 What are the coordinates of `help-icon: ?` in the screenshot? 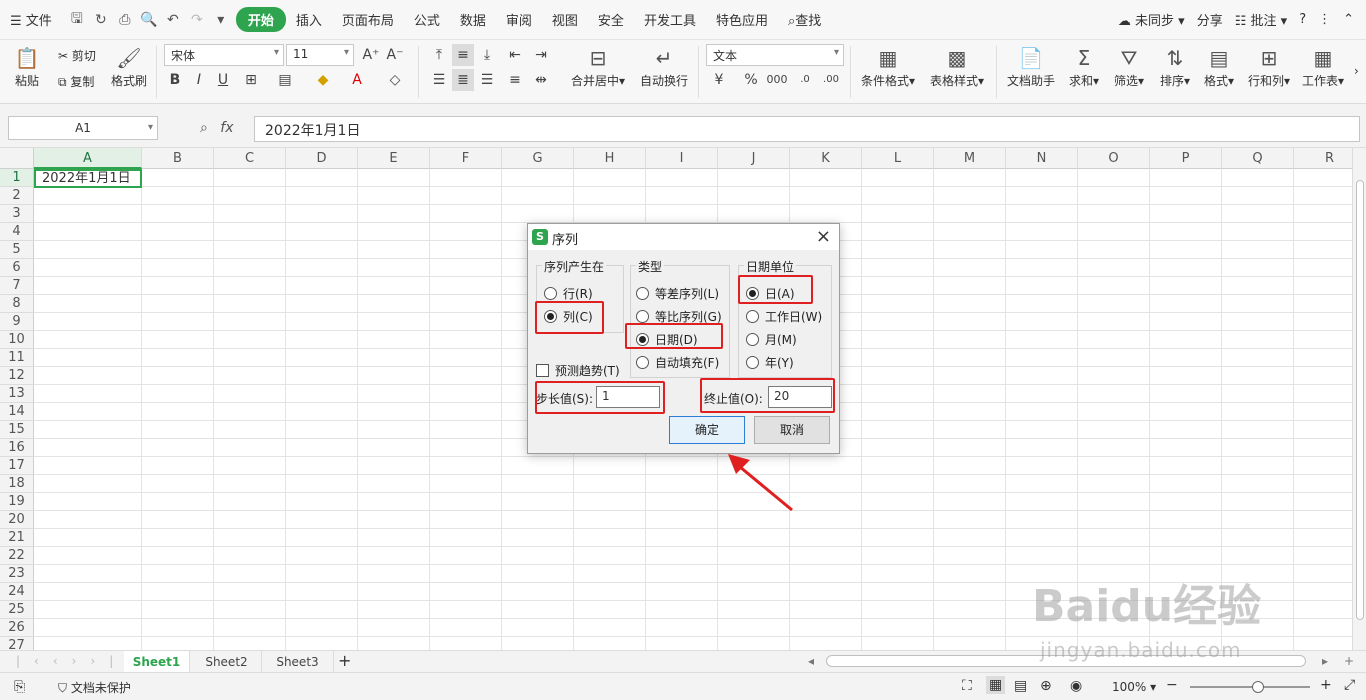 It's located at (1302, 19).